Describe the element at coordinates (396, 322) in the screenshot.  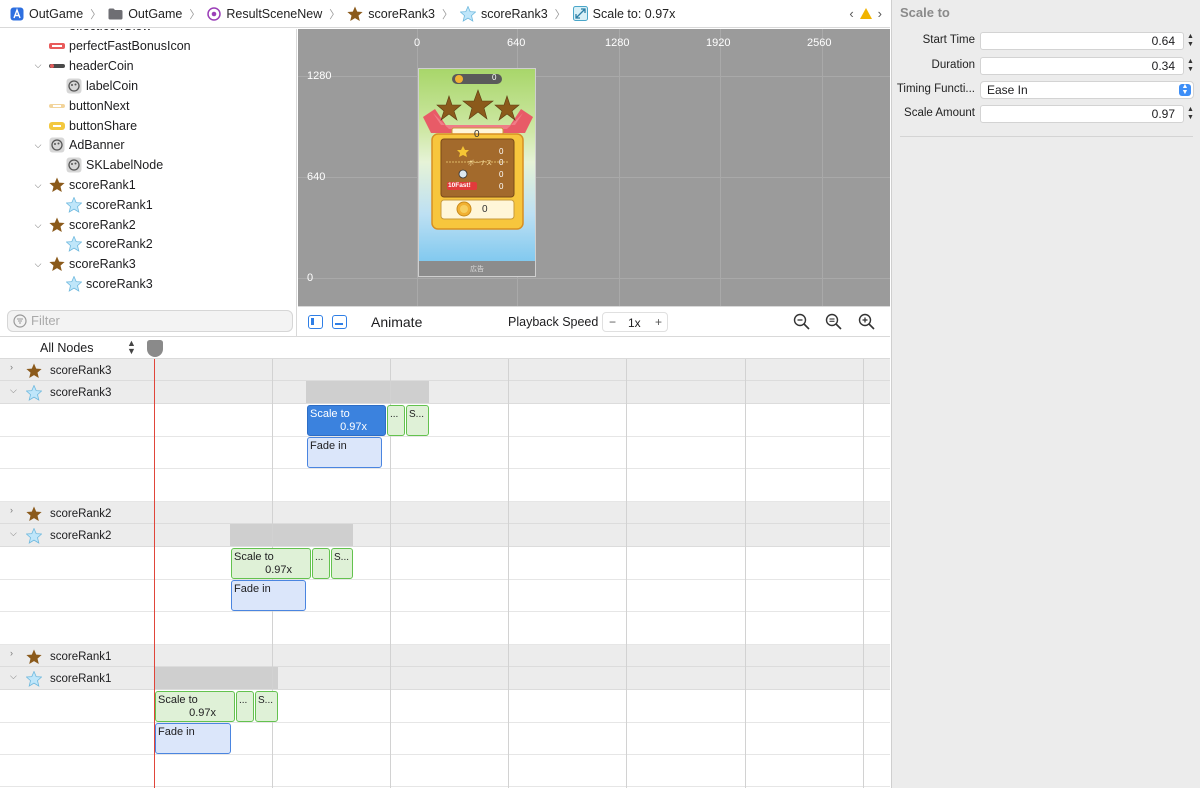
I see `animate-button: Animate` at that location.